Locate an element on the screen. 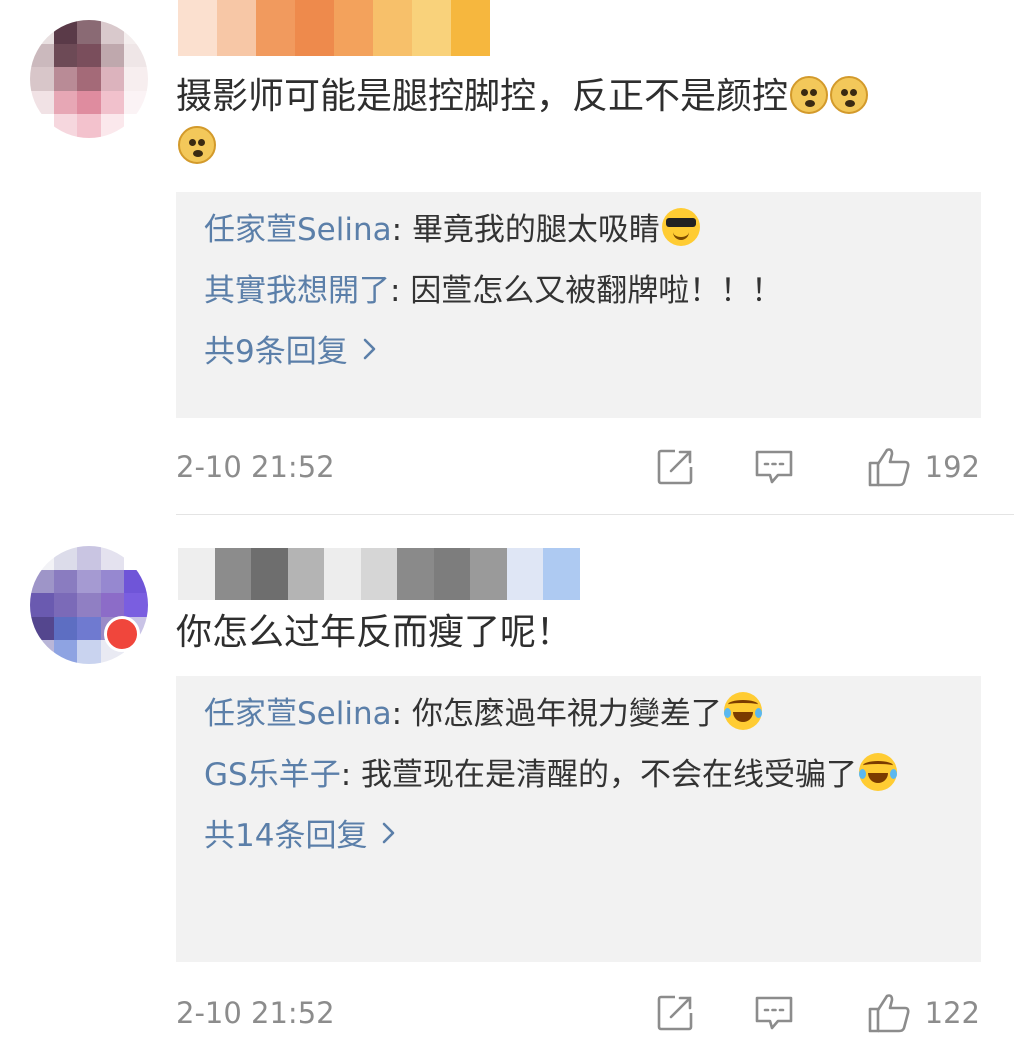 This screenshot has width=1014, height=1040. divider is located at coordinates (595, 514).